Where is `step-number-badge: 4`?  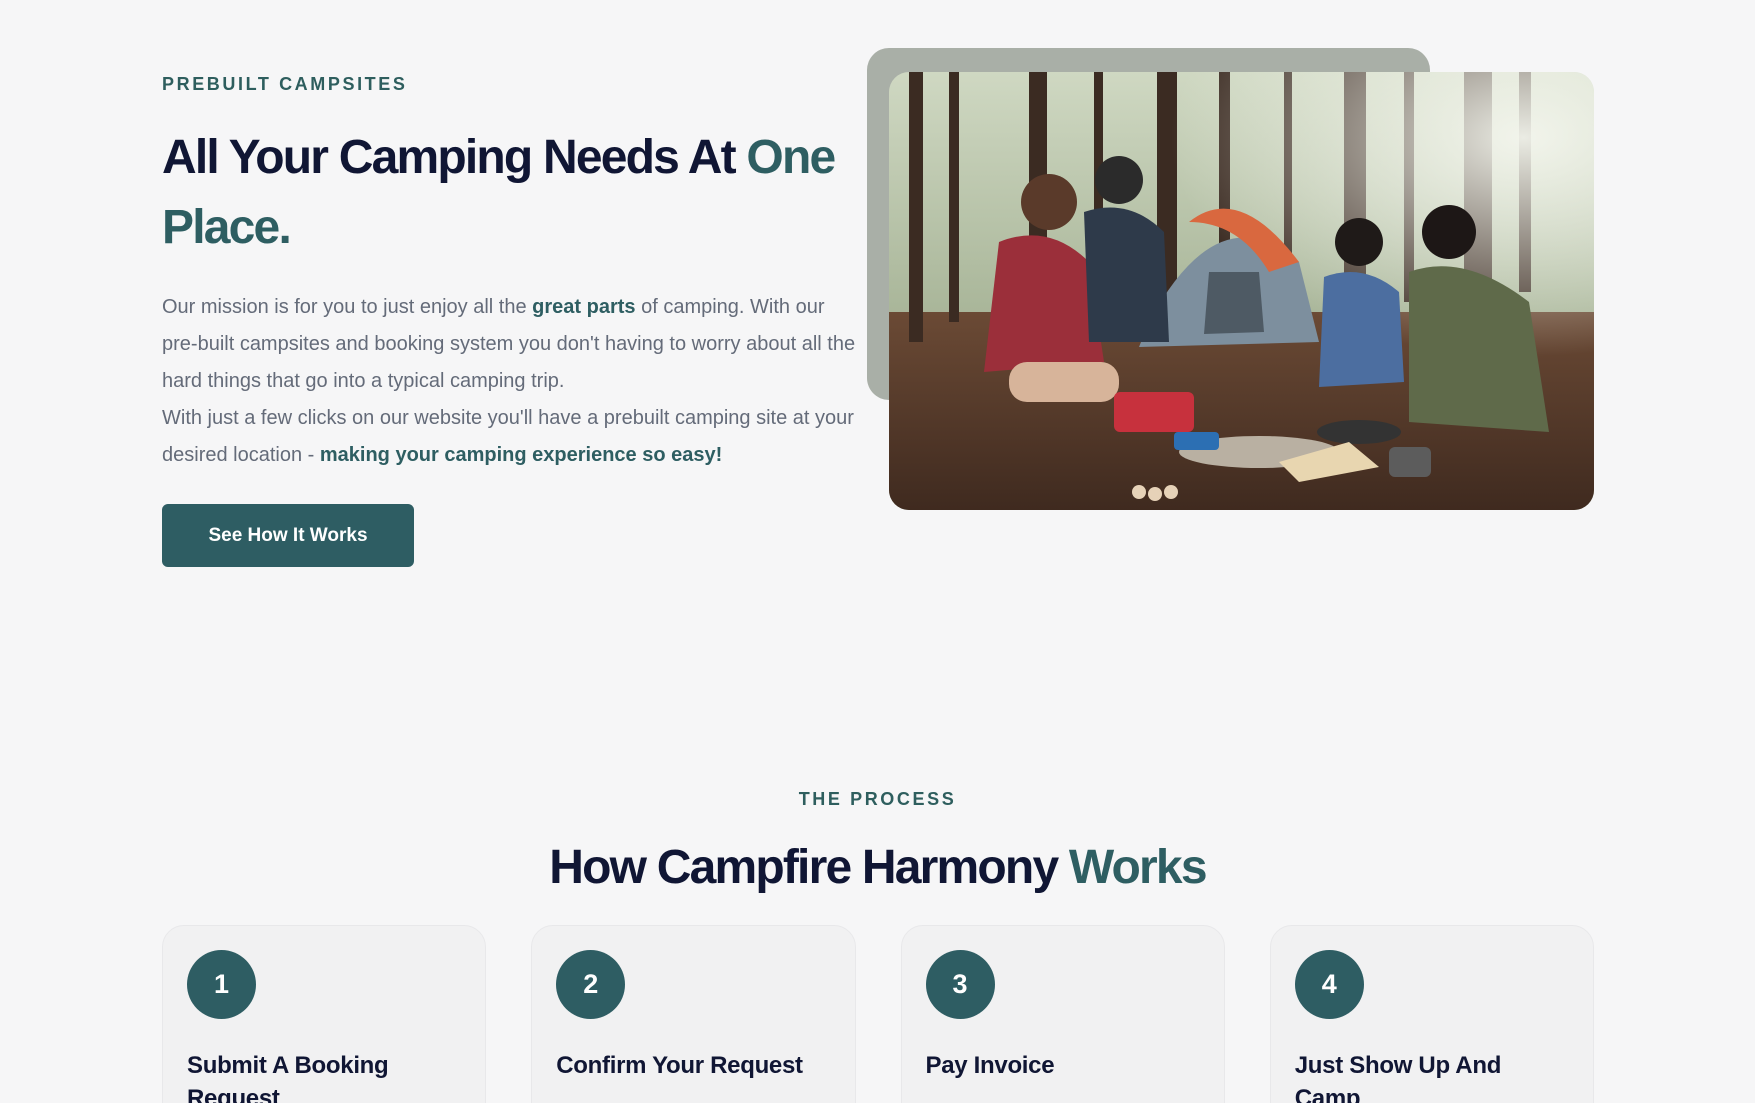 step-number-badge: 4 is located at coordinates (1329, 984).